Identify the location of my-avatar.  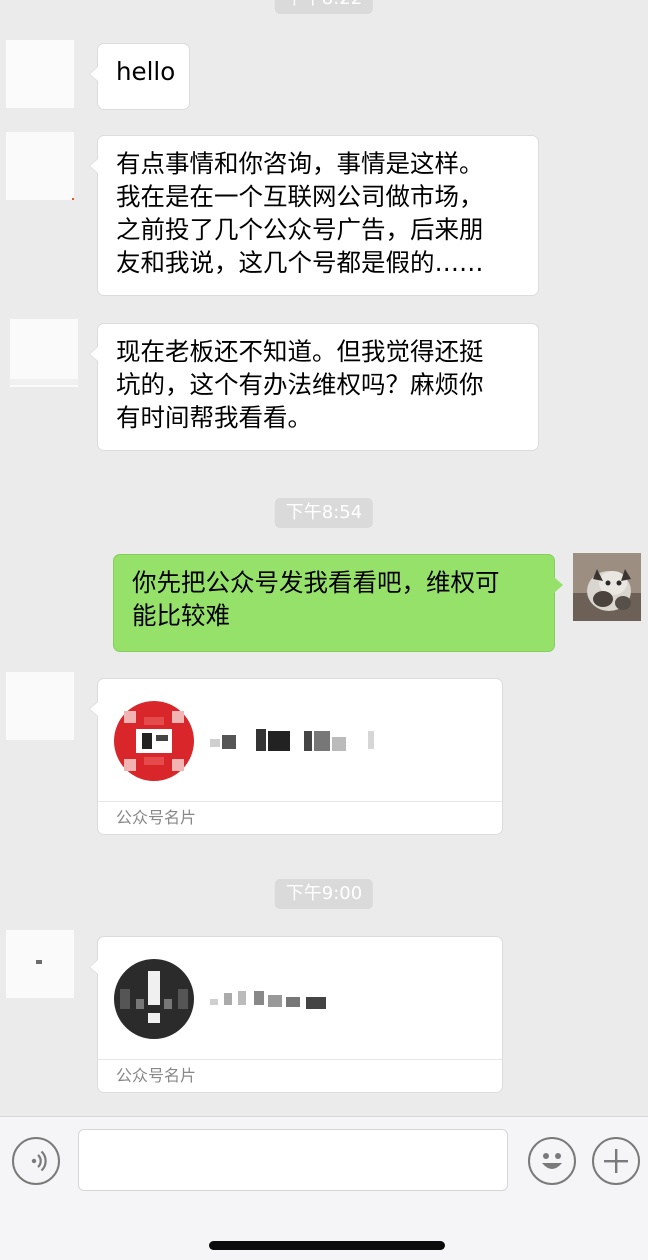
(607, 587).